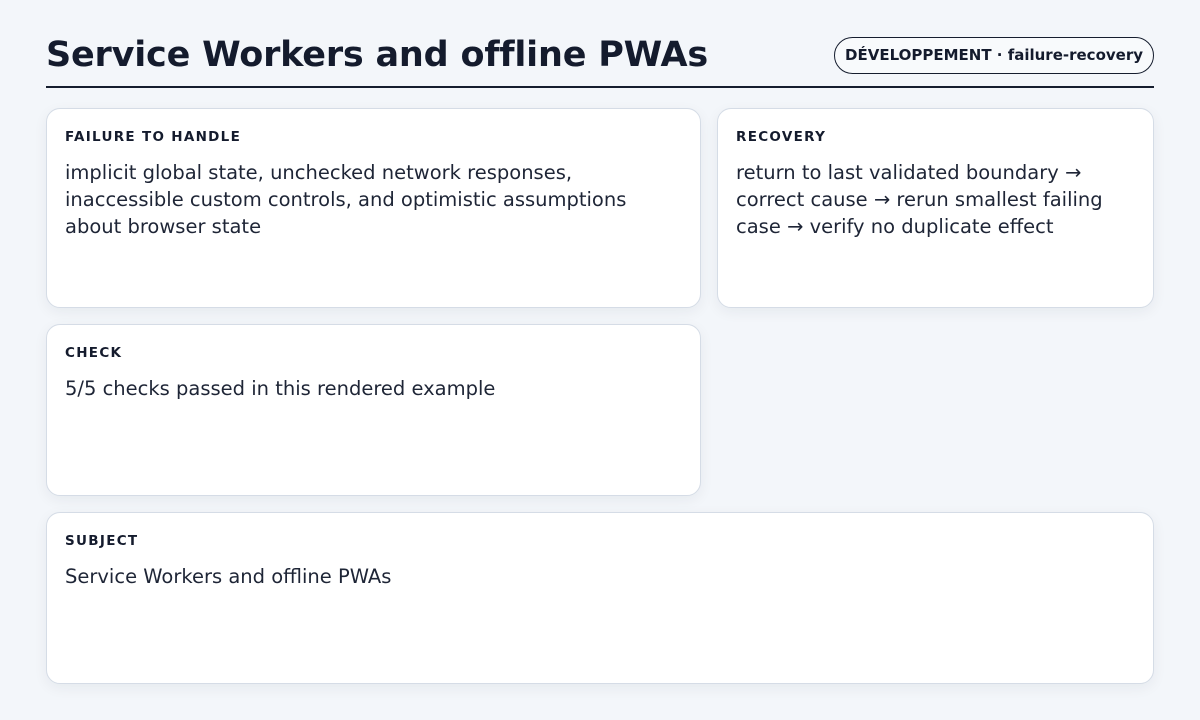  What do you see at coordinates (781, 137) in the screenshot?
I see `recovery-card-label: RECOVERY` at bounding box center [781, 137].